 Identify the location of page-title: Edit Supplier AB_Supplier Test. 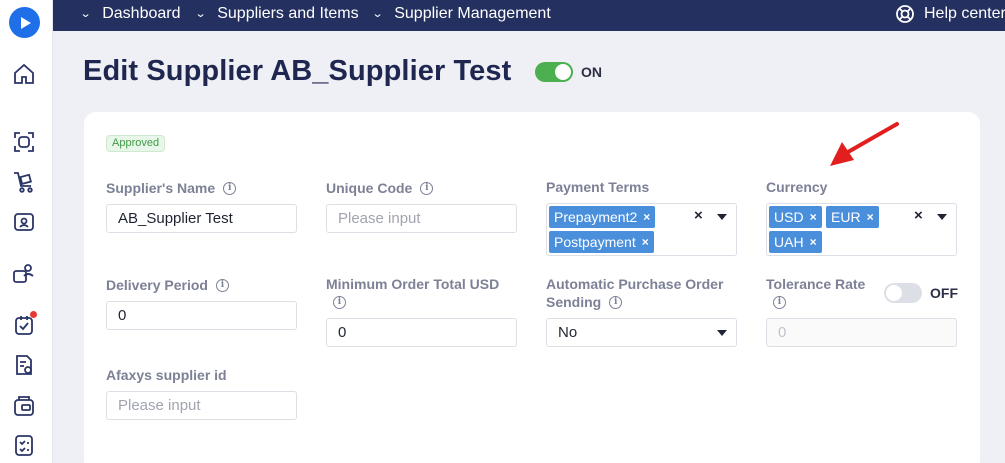
(297, 71).